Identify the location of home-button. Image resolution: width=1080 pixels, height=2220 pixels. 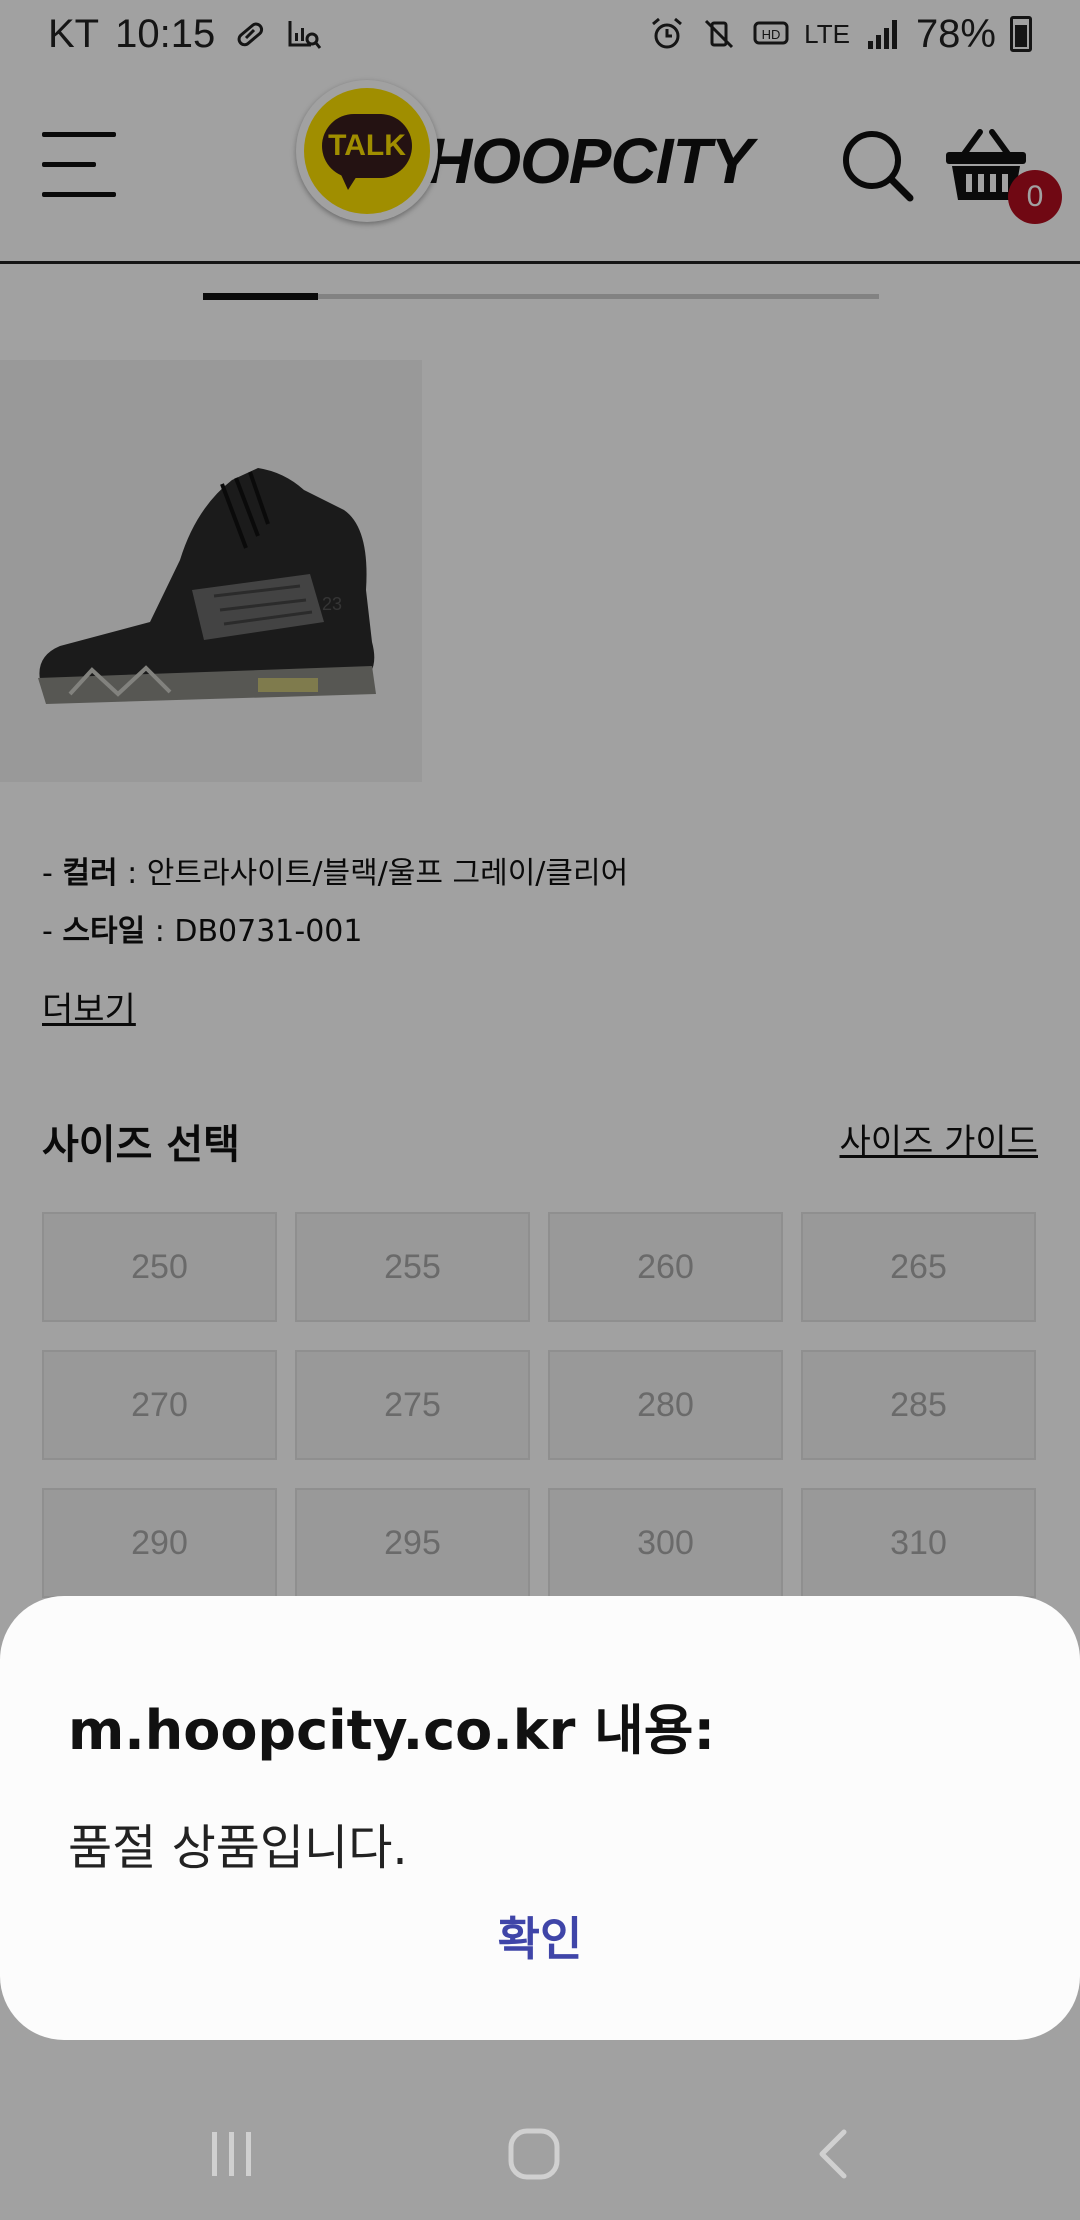
(534, 2154).